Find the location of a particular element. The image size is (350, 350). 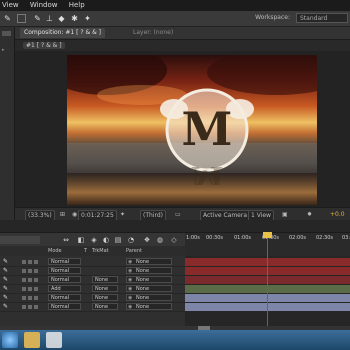

auto-keyframe-icon: ◍ is located at coordinates (160, 240).